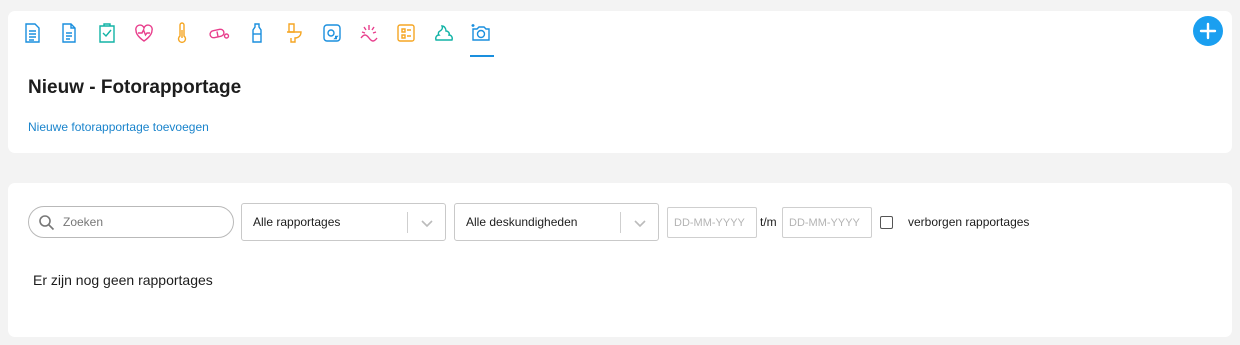 The image size is (1240, 345). What do you see at coordinates (143, 222) in the screenshot?
I see `search-input` at bounding box center [143, 222].